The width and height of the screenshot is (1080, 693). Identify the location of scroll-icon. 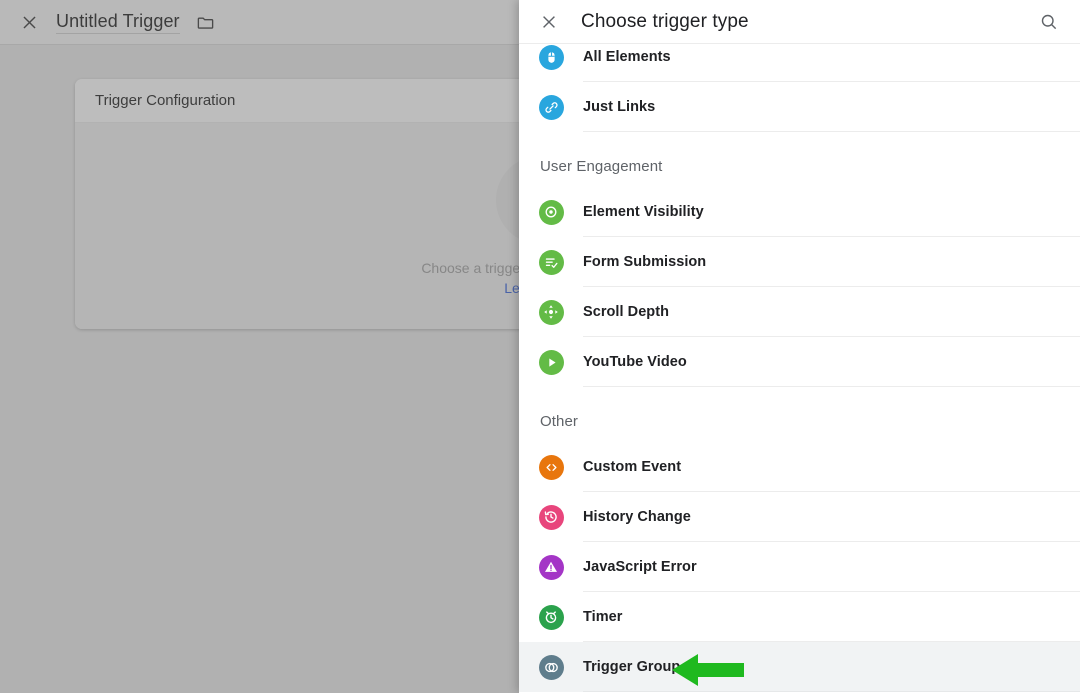
(551, 312).